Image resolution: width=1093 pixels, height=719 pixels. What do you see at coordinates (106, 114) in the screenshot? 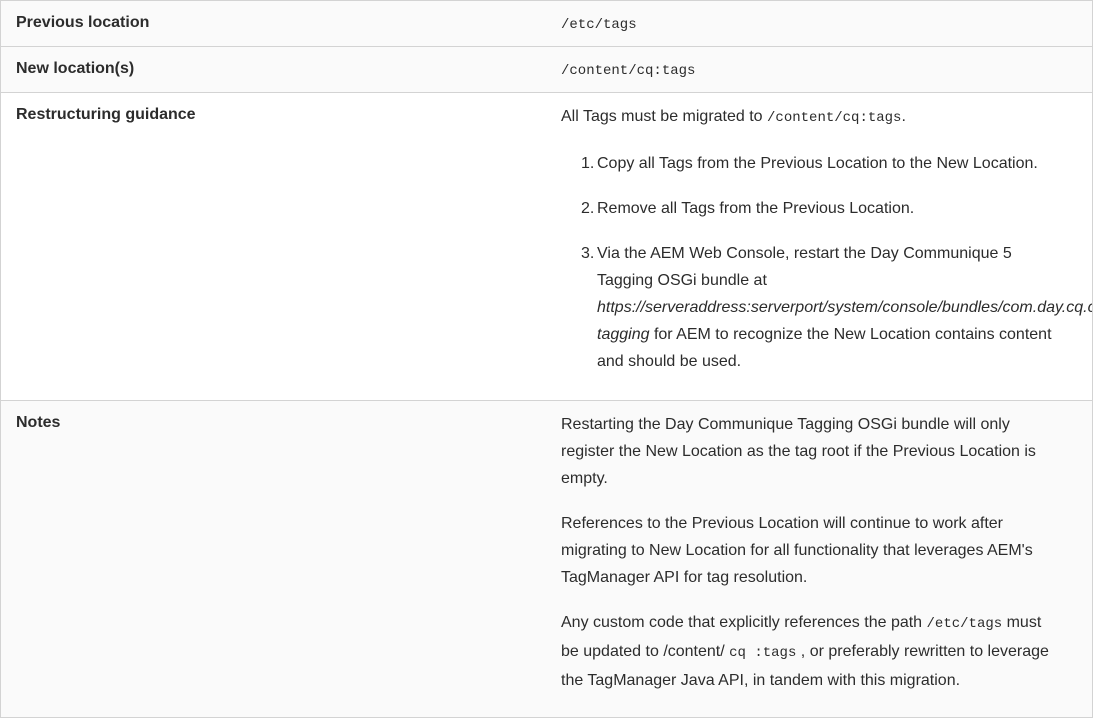
I see `row-label-restructuring-guidance: Restructuring guidance` at bounding box center [106, 114].